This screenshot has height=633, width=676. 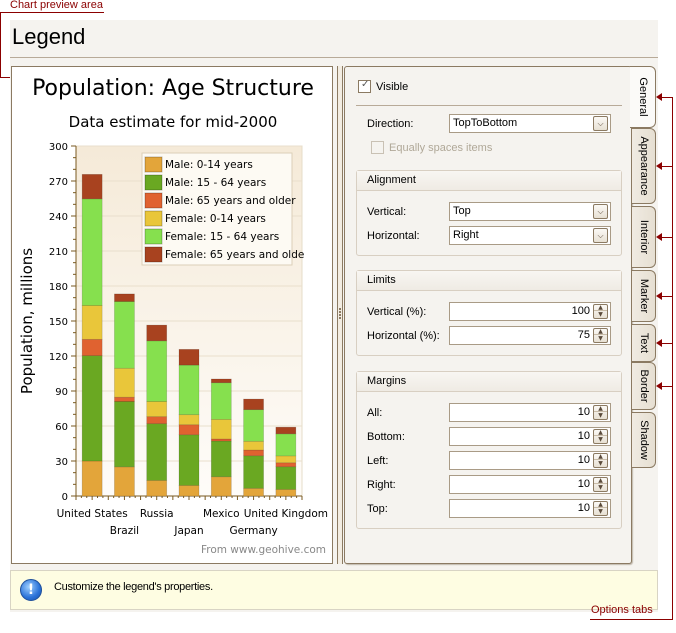 What do you see at coordinates (644, 440) in the screenshot?
I see `tab-shadow: Shadow` at bounding box center [644, 440].